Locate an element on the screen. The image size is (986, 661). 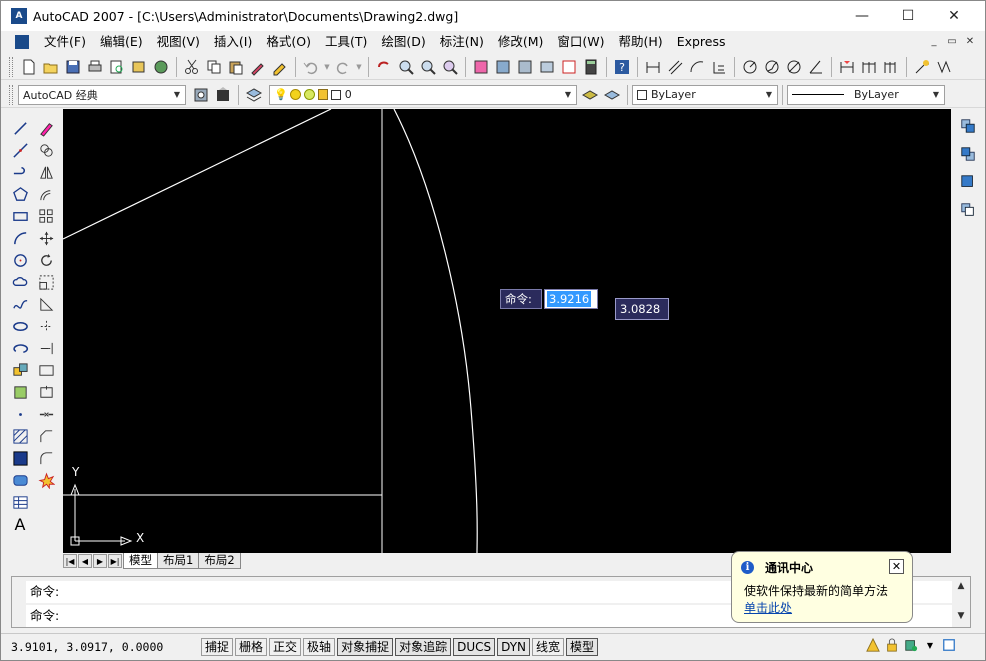
block-editor-icon is located at coordinates (280, 67).